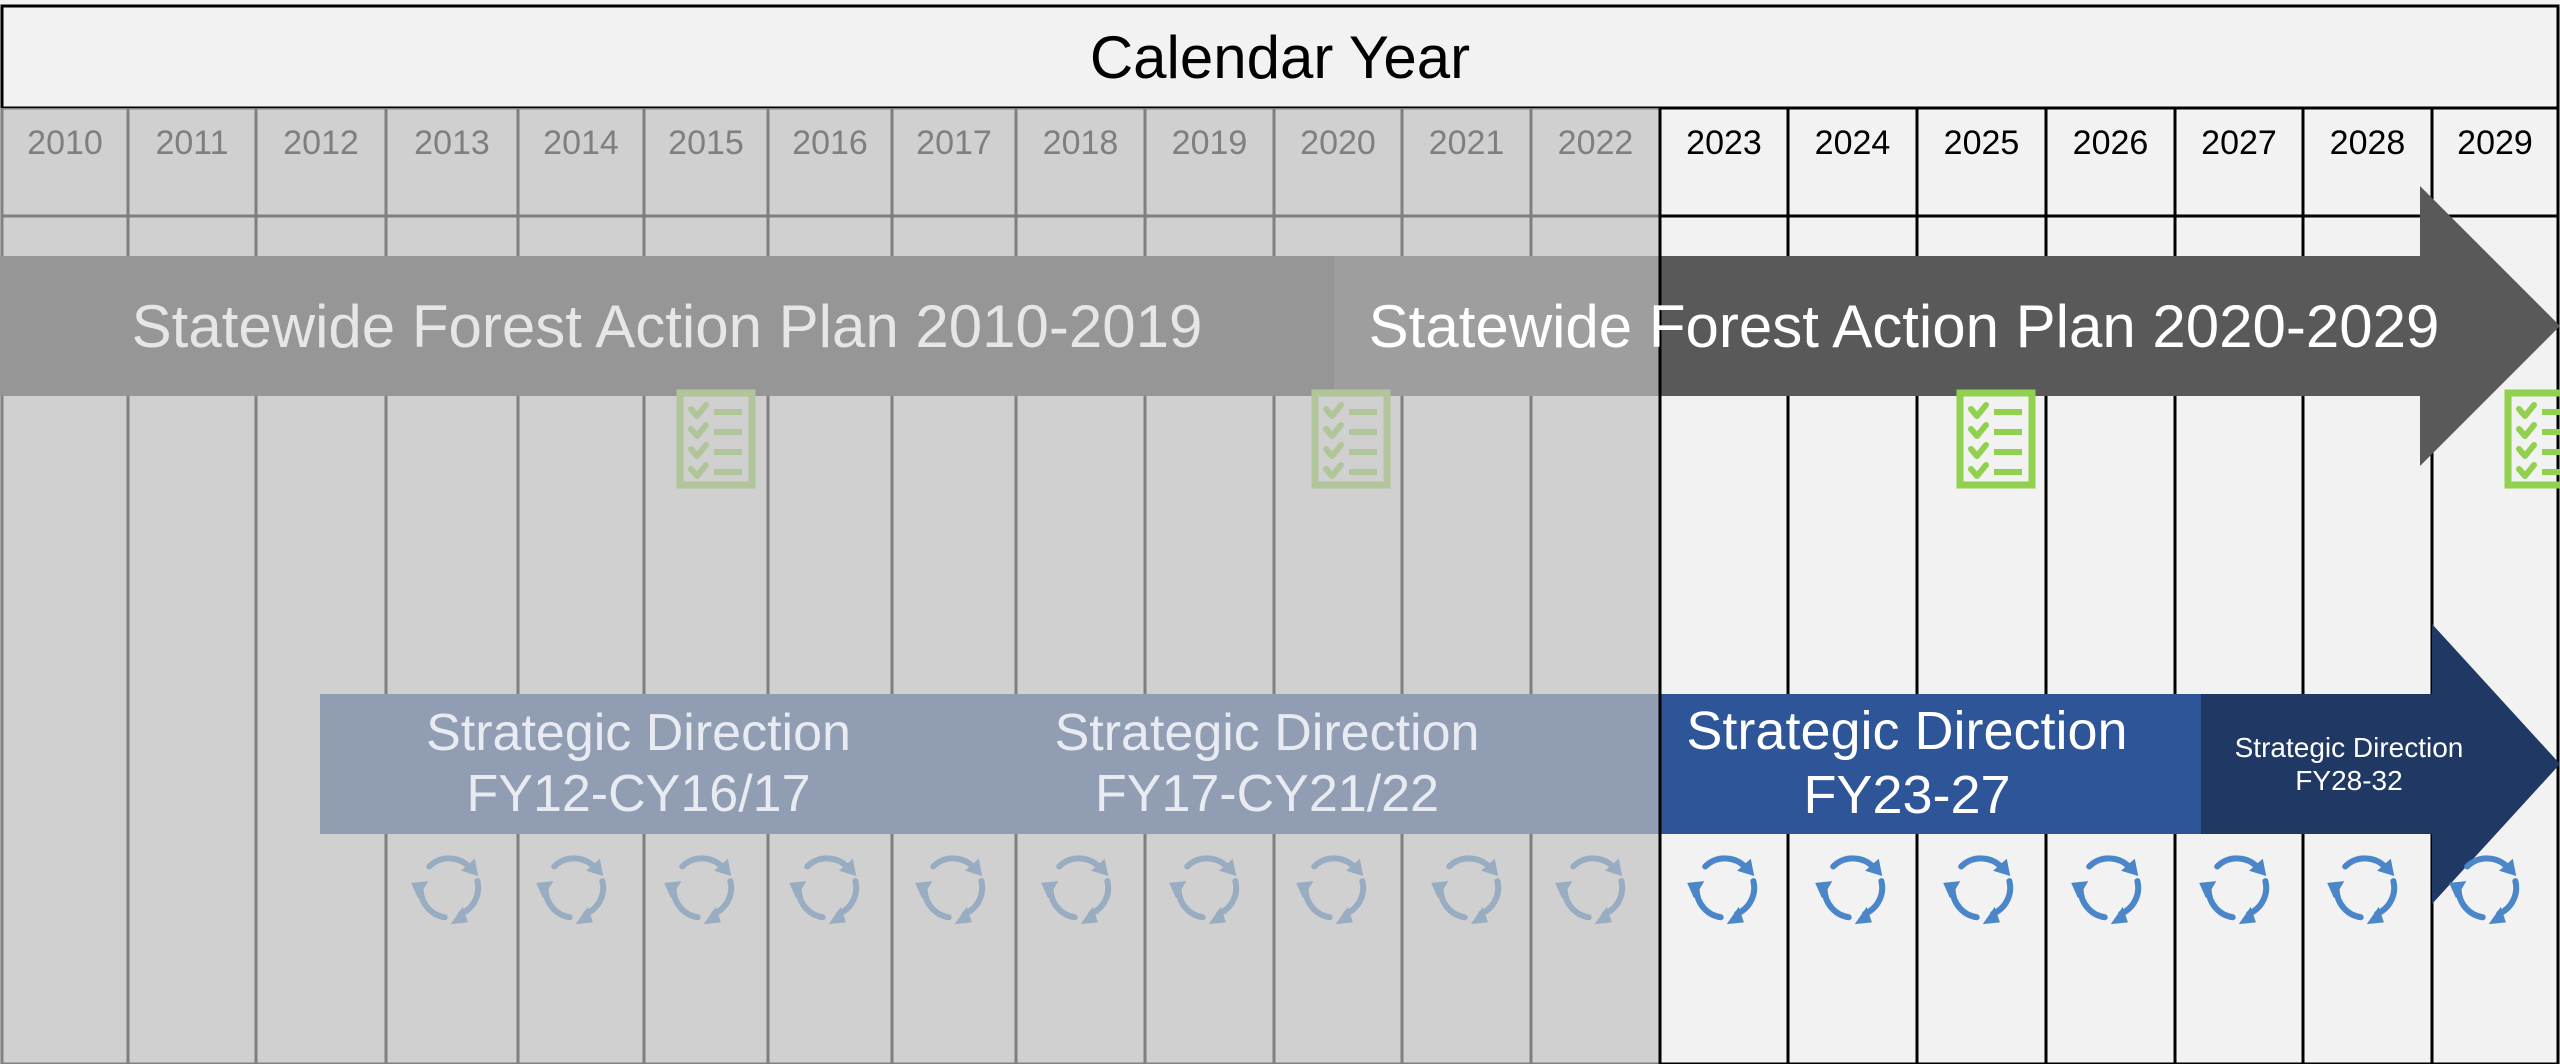  I want to click on year-label: 2016, so click(830, 142).